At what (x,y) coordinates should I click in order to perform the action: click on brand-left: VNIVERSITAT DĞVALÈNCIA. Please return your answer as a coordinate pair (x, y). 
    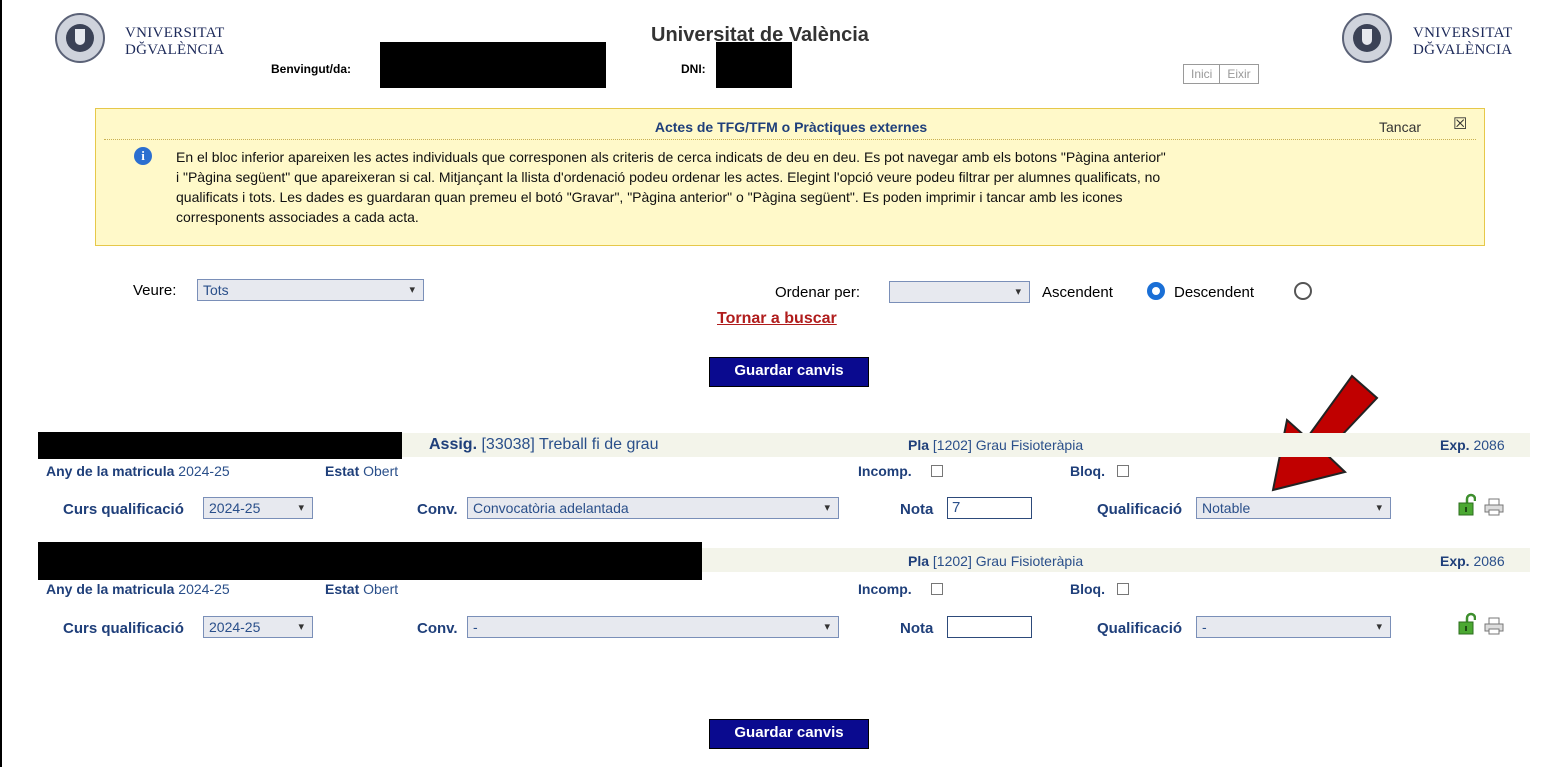
    Looking at the image, I should click on (175, 42).